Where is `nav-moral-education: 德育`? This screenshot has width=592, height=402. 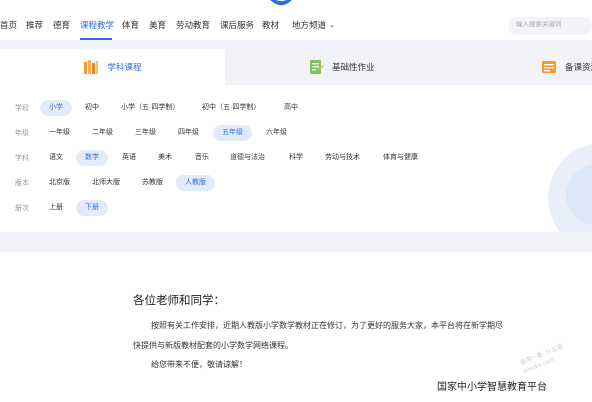 nav-moral-education: 德育 is located at coordinates (61, 25).